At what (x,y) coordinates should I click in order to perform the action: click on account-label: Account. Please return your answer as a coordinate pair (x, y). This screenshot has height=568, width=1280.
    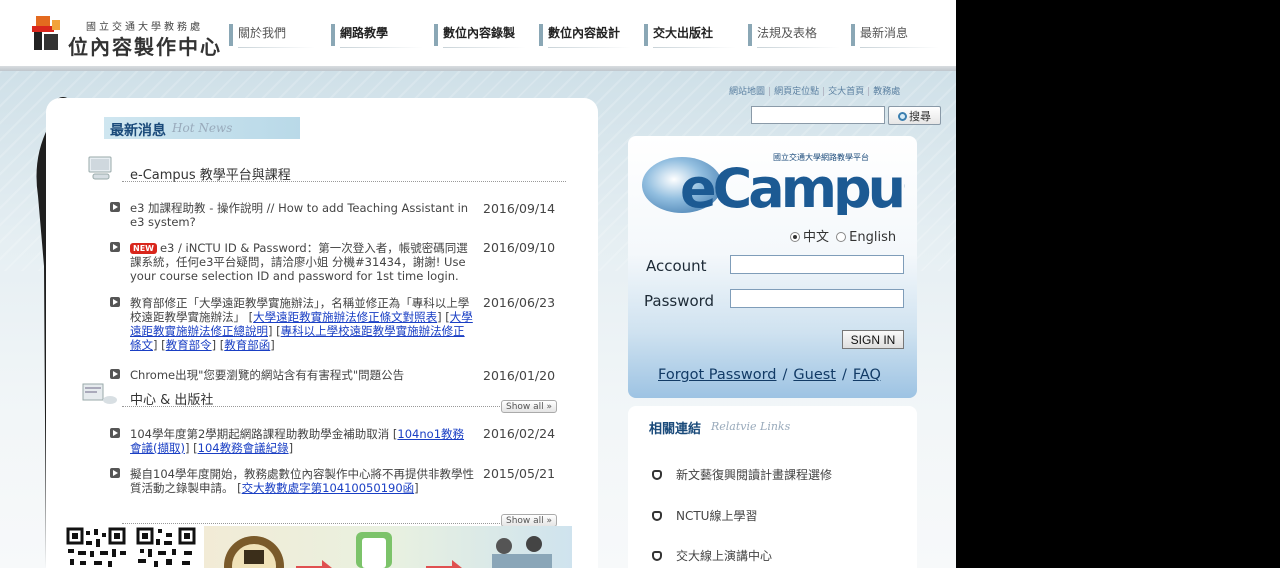
    Looking at the image, I should click on (676, 266).